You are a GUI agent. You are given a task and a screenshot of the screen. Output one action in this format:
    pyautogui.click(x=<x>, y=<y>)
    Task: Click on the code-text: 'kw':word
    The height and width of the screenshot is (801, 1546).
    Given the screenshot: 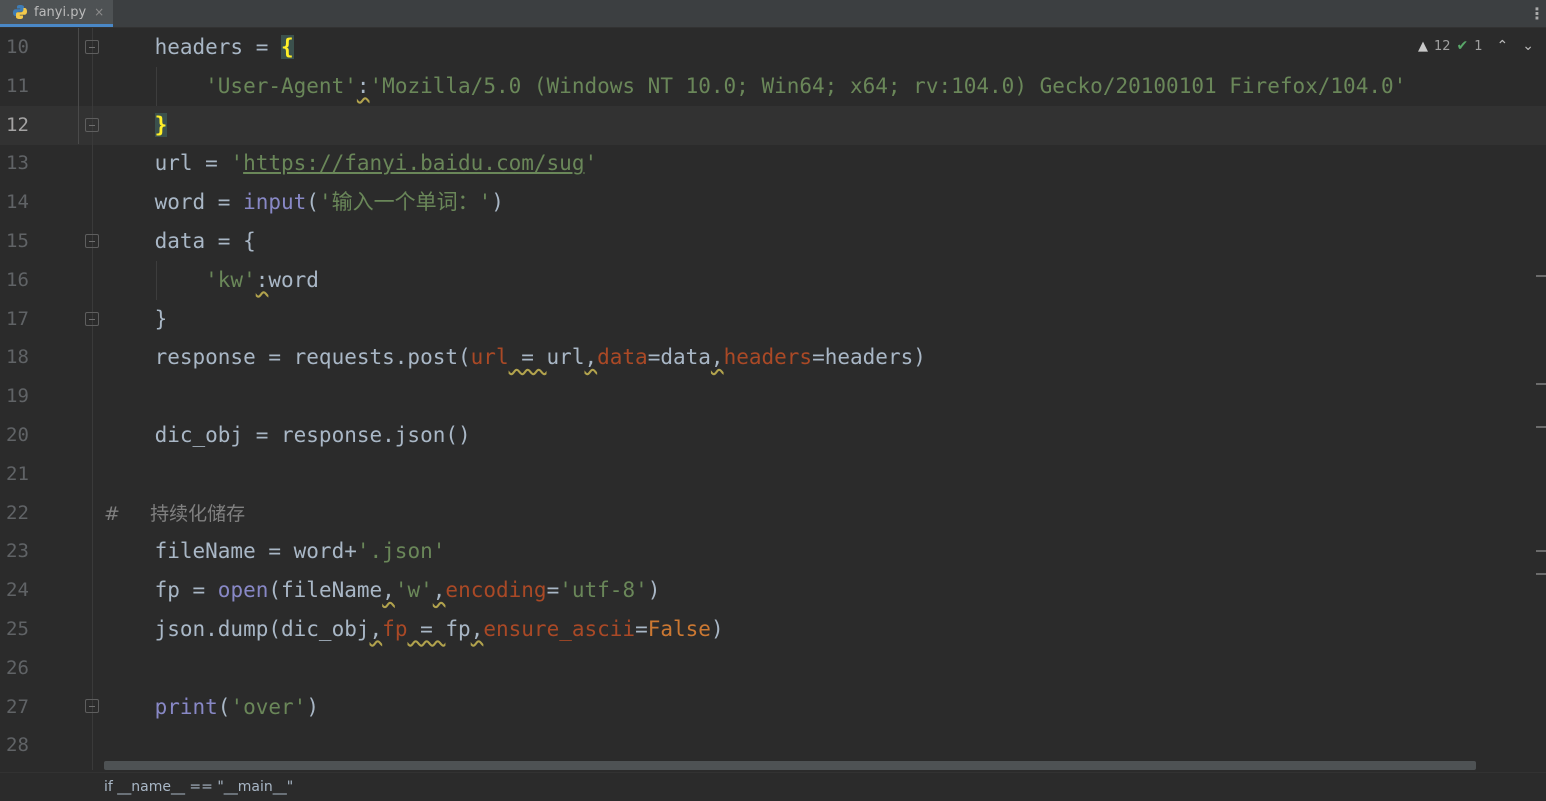 What is the action you would take?
    pyautogui.click(x=211, y=280)
    